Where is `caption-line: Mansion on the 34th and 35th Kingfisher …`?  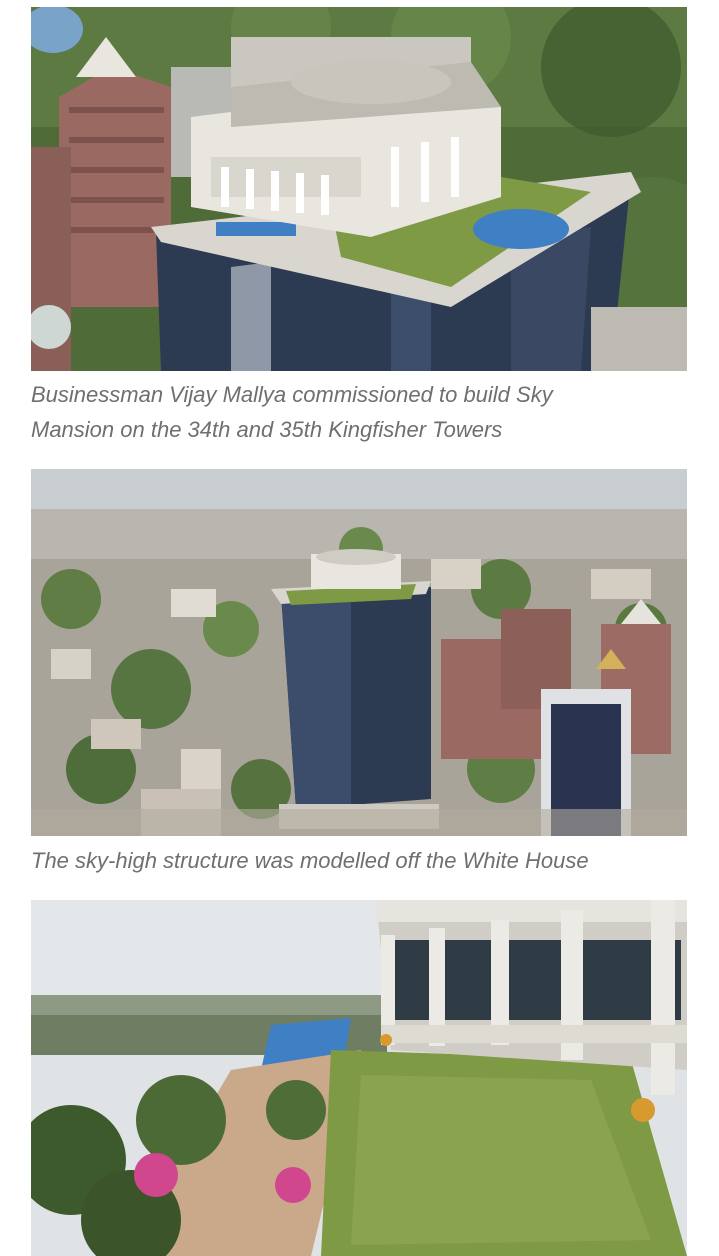
caption-line: Mansion on the 34th and 35th Kingfisher … is located at coordinates (267, 429).